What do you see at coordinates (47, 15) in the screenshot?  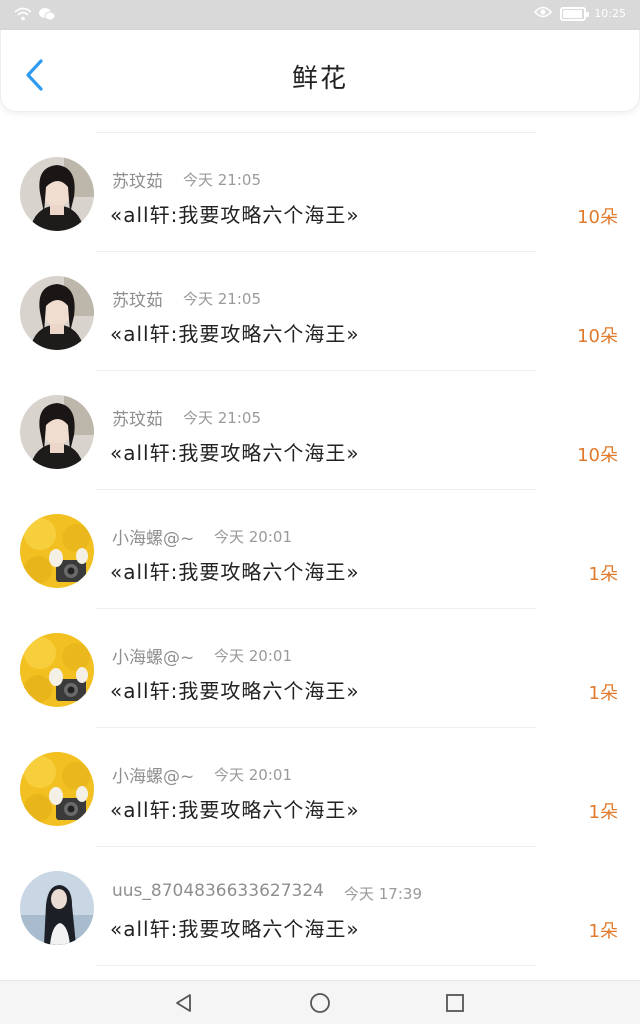 I see `wechat-icon` at bounding box center [47, 15].